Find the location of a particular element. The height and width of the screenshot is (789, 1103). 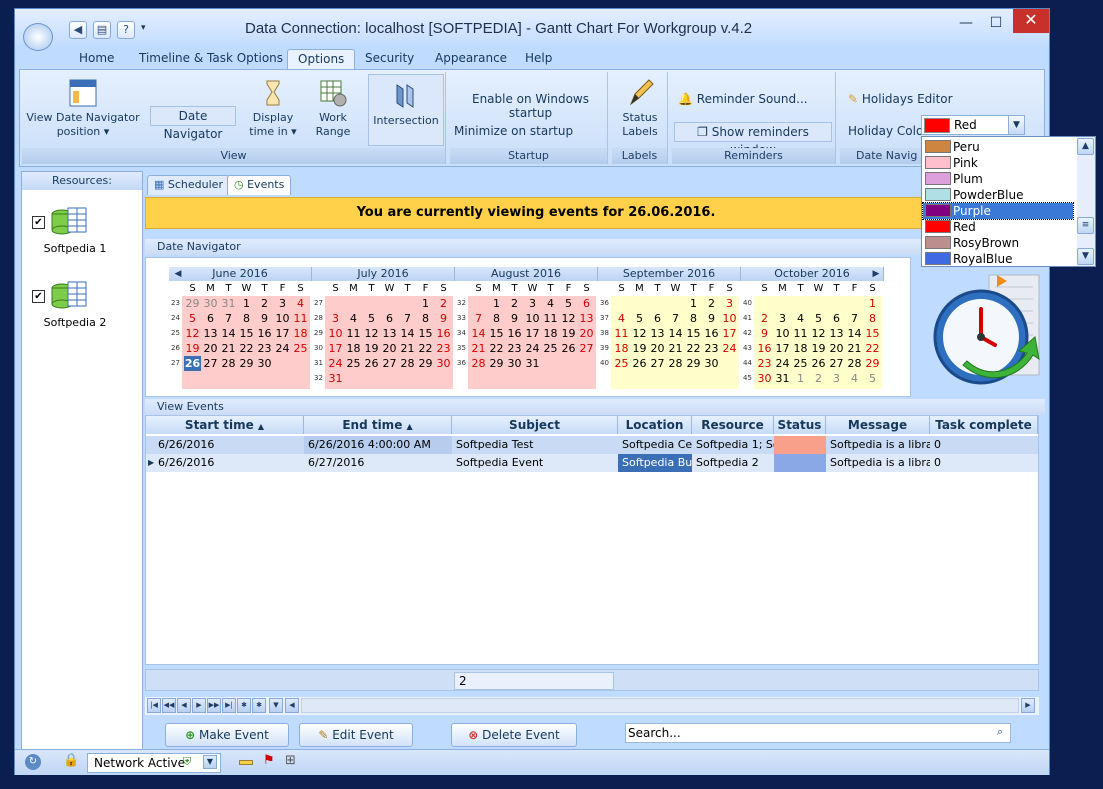

calendar-day: 31 is located at coordinates (782, 378).